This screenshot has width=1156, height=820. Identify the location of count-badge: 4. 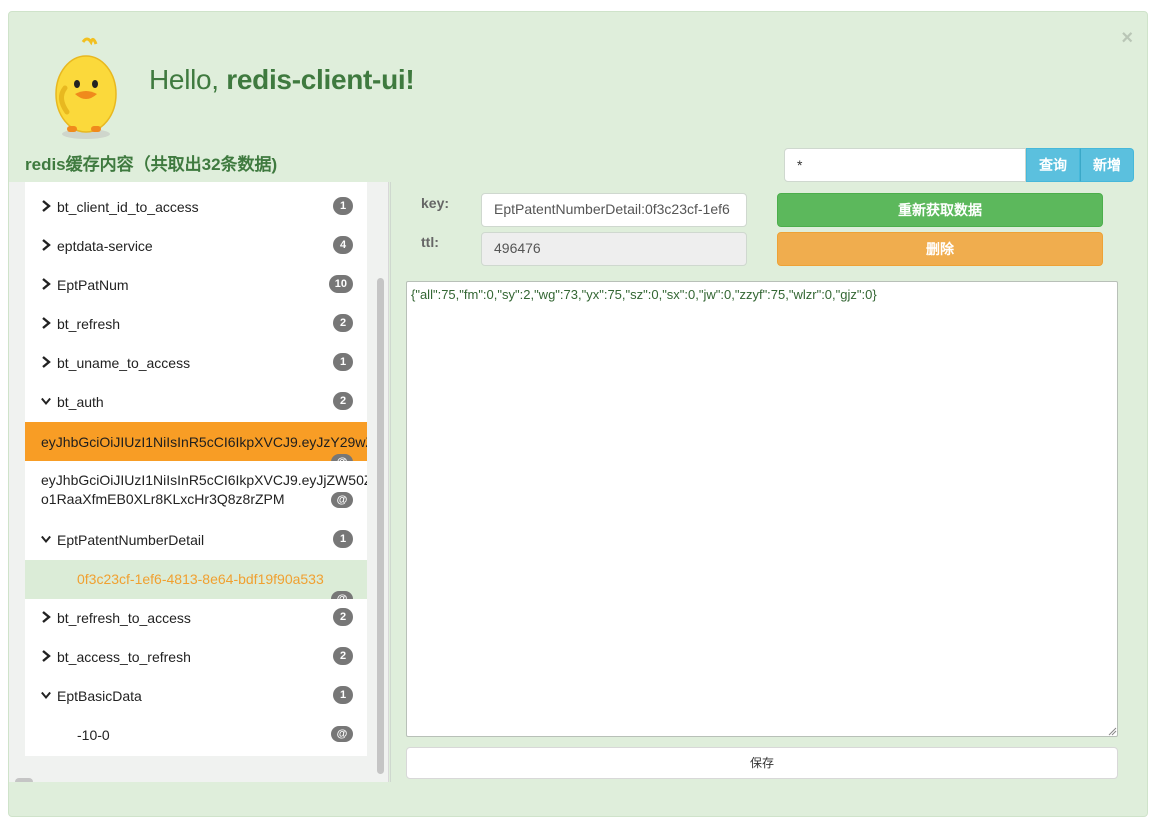
(343, 245).